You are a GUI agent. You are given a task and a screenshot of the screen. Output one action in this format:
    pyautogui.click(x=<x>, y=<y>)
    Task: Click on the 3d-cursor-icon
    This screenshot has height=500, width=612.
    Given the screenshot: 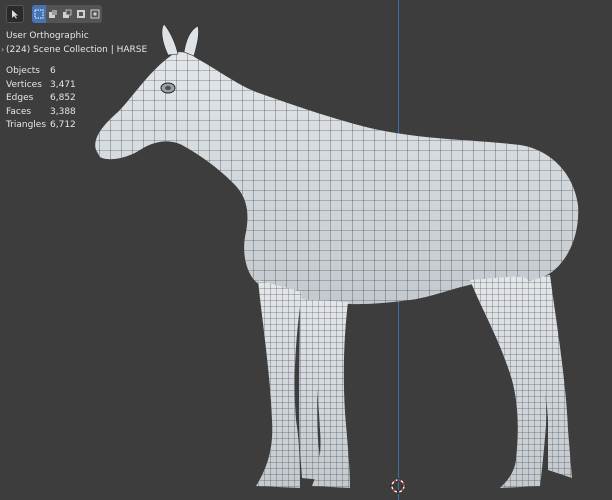 What is the action you would take?
    pyautogui.click(x=398, y=486)
    